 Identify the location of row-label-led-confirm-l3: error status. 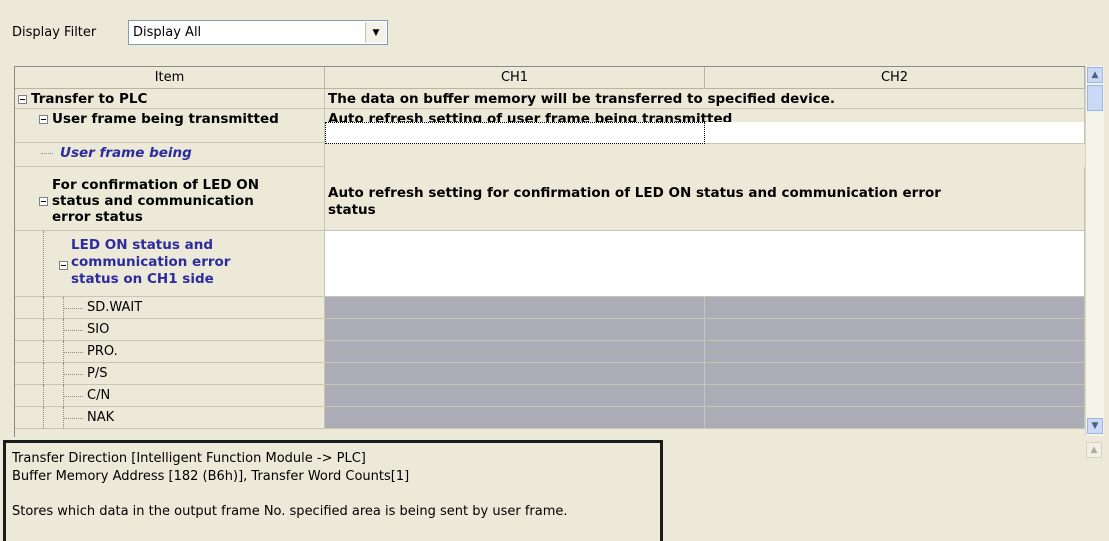
(97, 217).